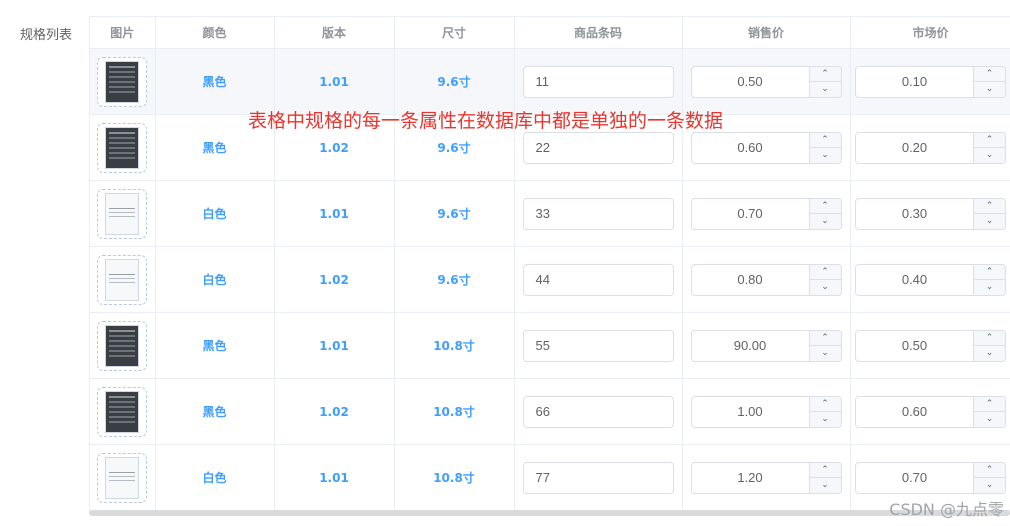  Describe the element at coordinates (750, 346) in the screenshot. I see `sale-price-value: 90.00` at that location.